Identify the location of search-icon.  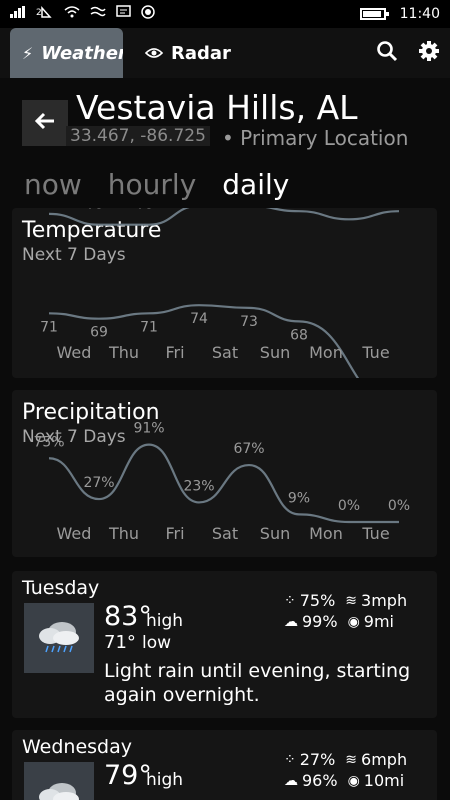
(387, 54).